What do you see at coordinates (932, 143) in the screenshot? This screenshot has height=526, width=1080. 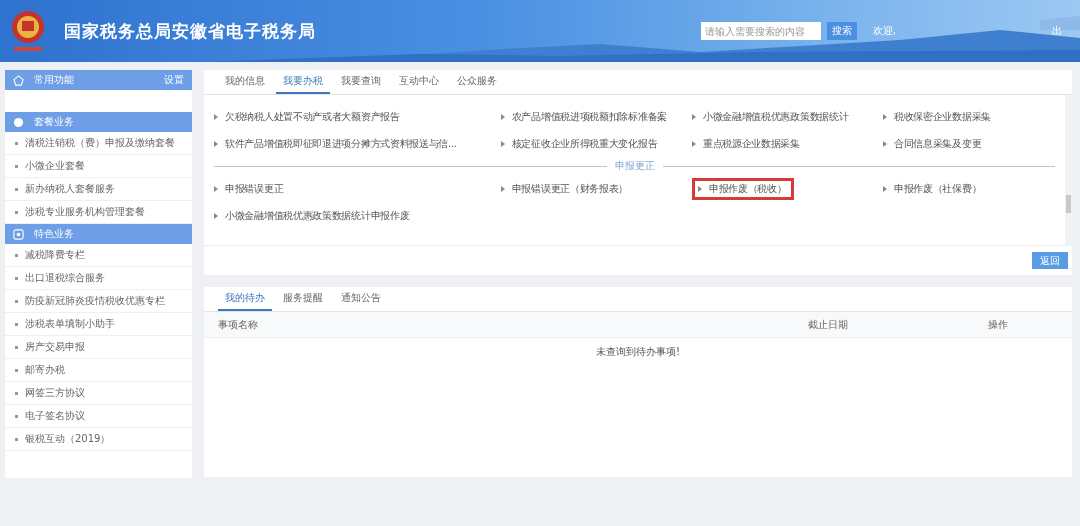 I see `service-link: 合同信息采集及变更` at bounding box center [932, 143].